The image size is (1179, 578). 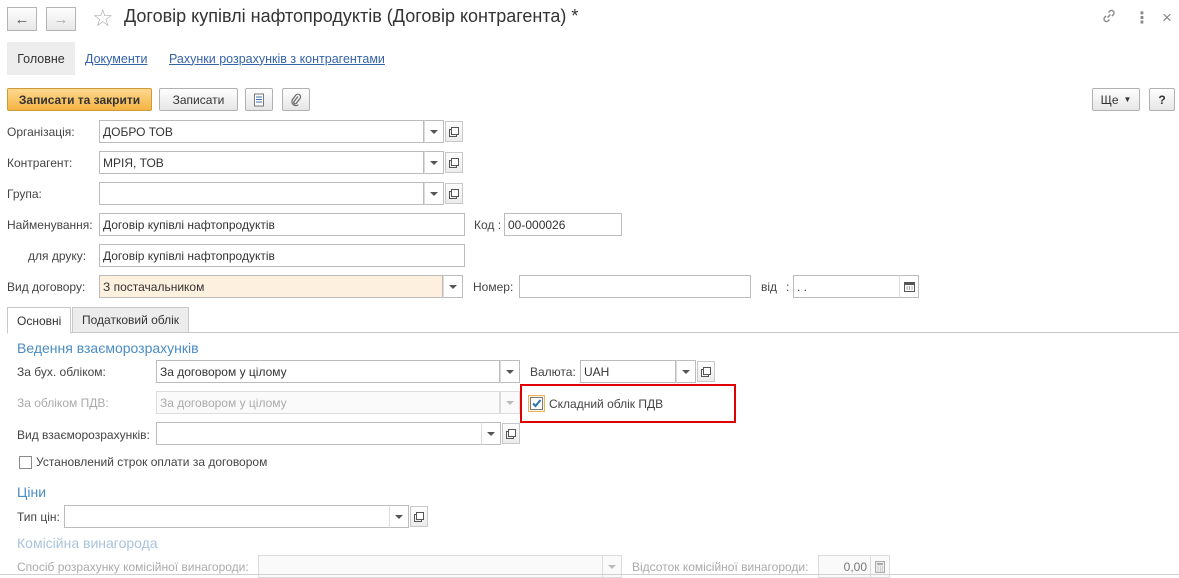 What do you see at coordinates (116, 58) in the screenshot?
I see `tab-documents: Документи` at bounding box center [116, 58].